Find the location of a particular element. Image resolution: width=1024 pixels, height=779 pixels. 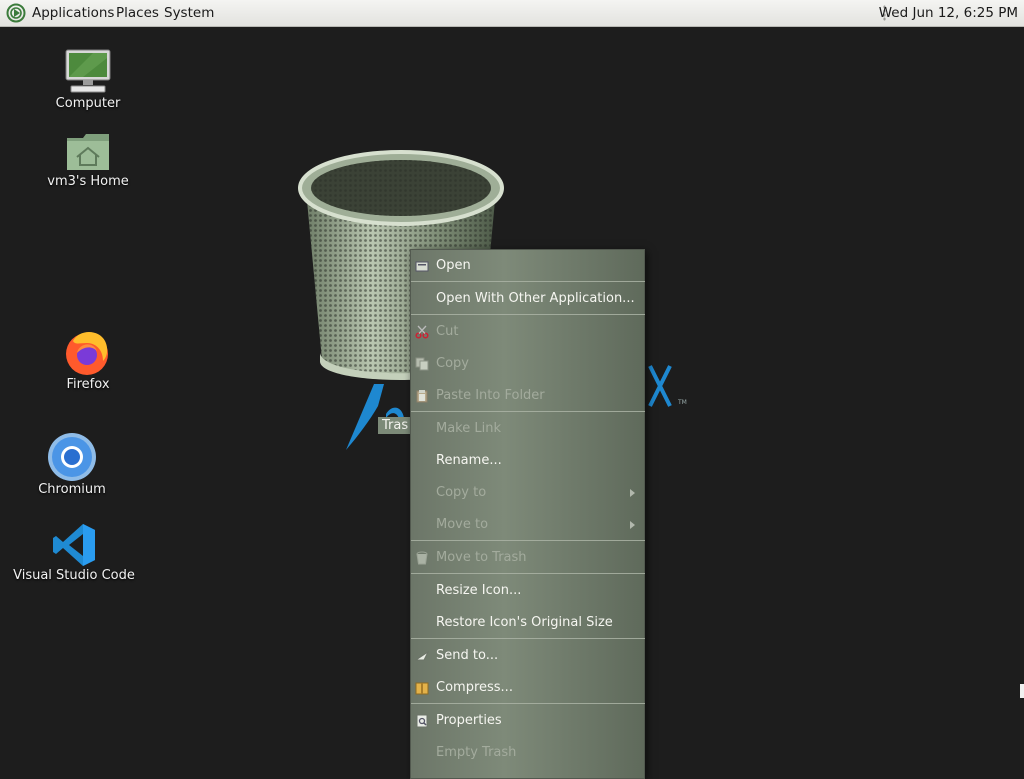

svg-text: TM is located at coordinates (682, 402).